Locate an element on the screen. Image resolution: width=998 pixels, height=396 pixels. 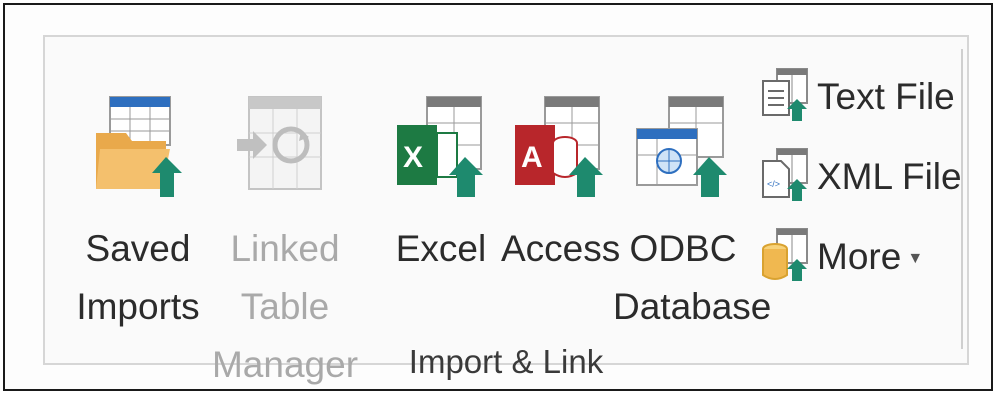
excel-import-icon: X is located at coordinates (441, 150).